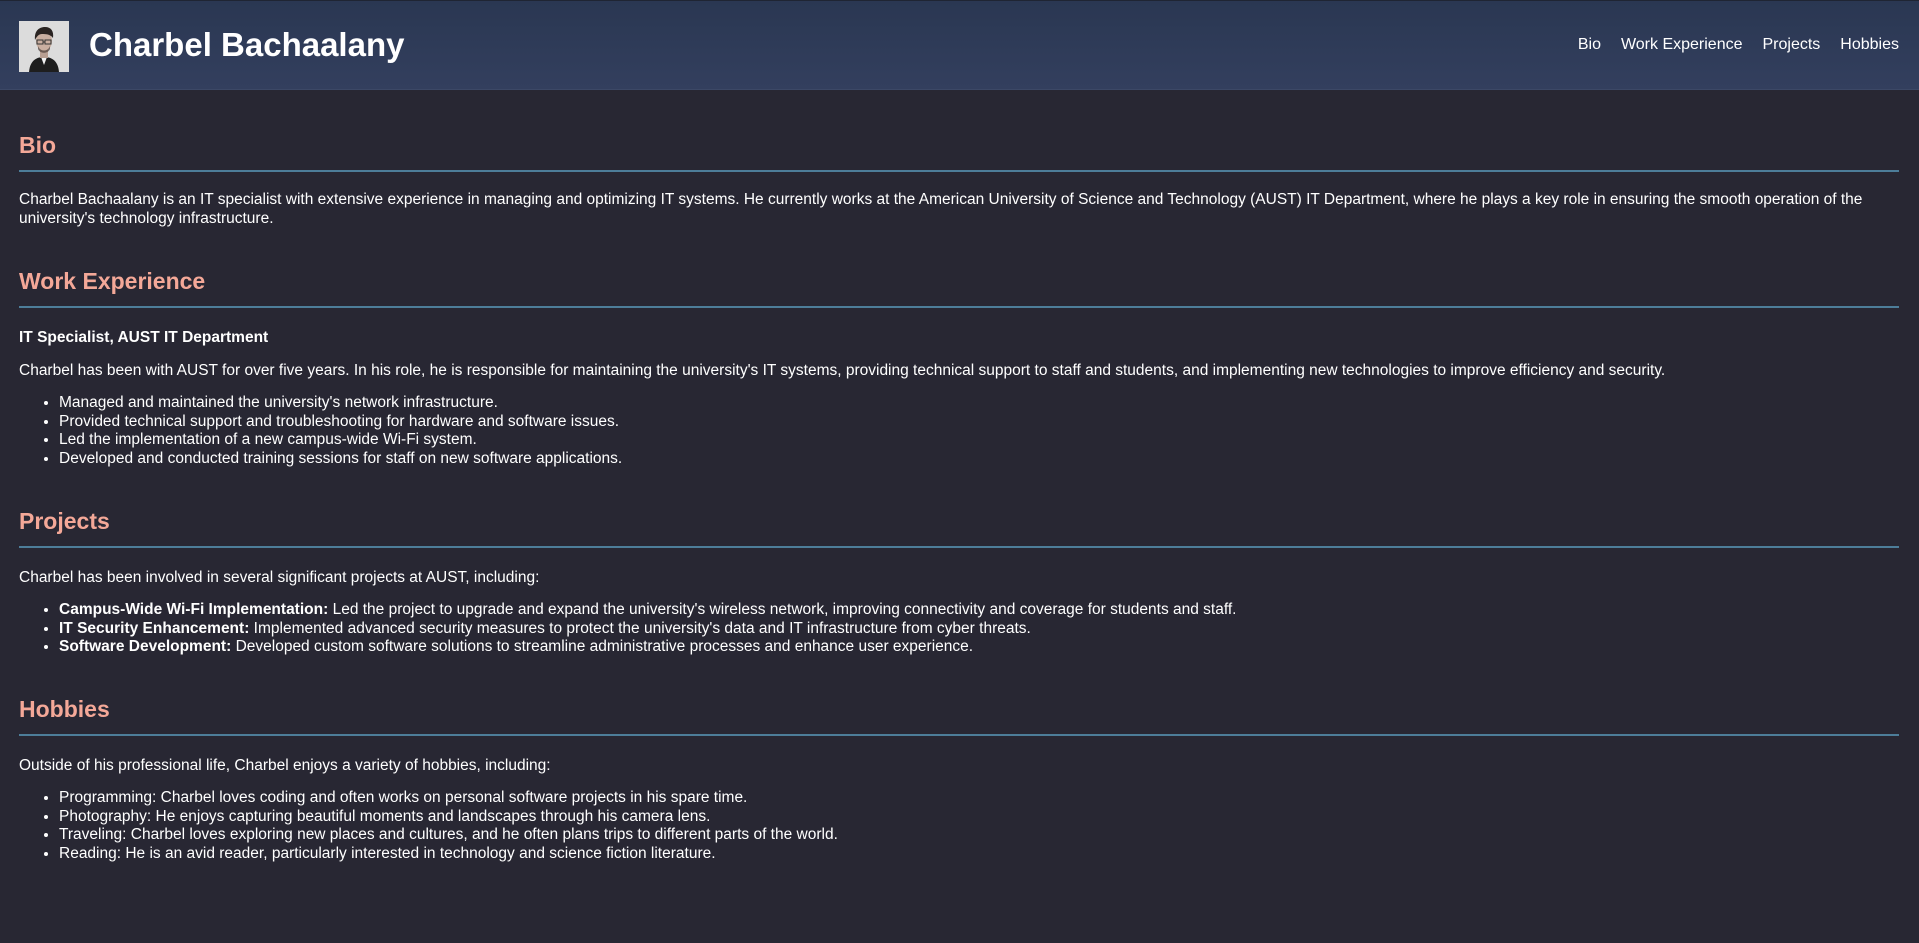  What do you see at coordinates (959, 715) in the screenshot?
I see `hobbies-heading: Hobbies` at bounding box center [959, 715].